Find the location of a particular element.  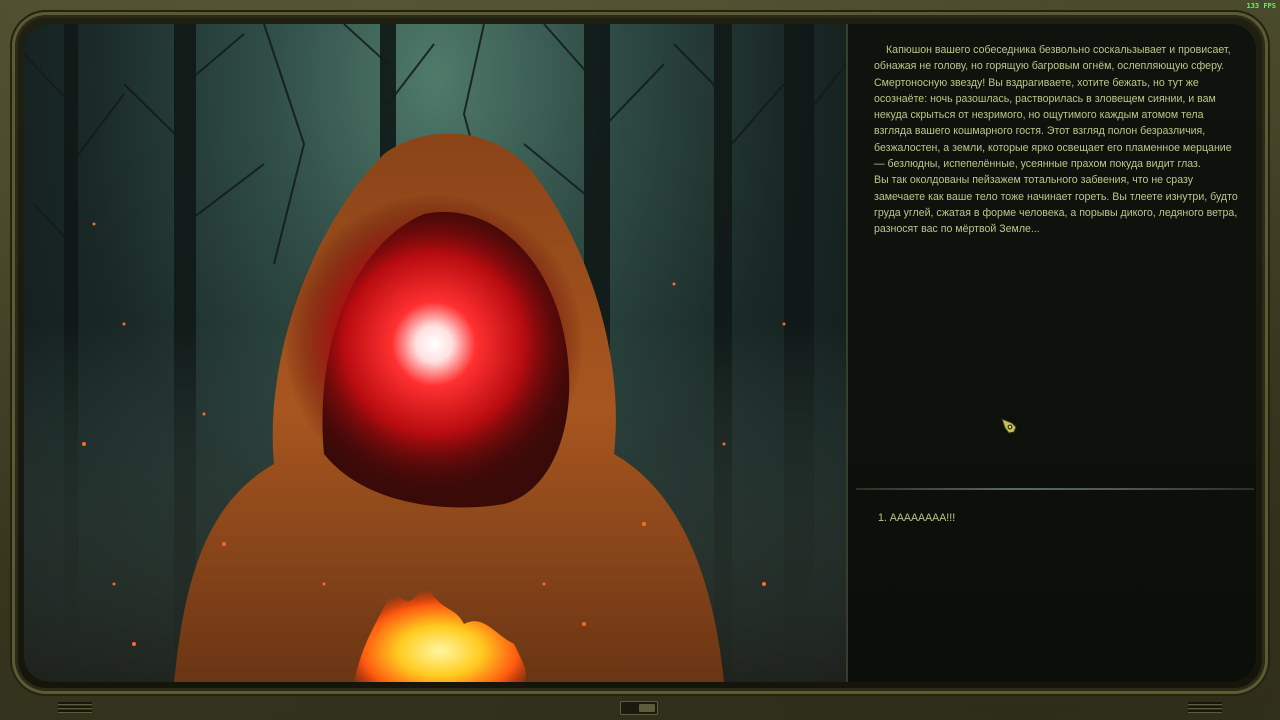

speaker-grill-right is located at coordinates (1205, 708).